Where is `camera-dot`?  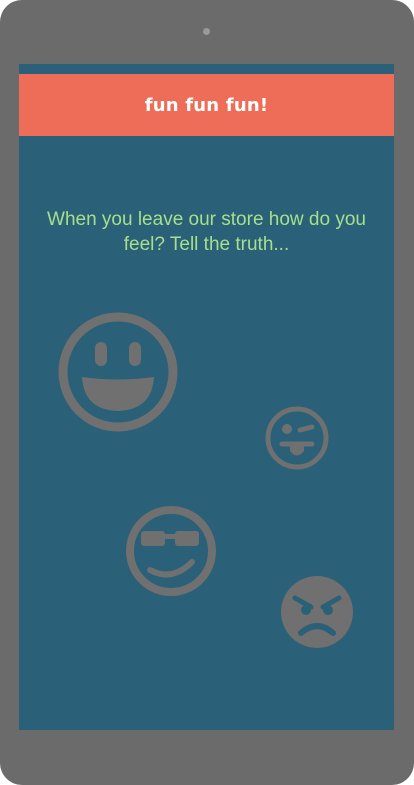 camera-dot is located at coordinates (206, 31).